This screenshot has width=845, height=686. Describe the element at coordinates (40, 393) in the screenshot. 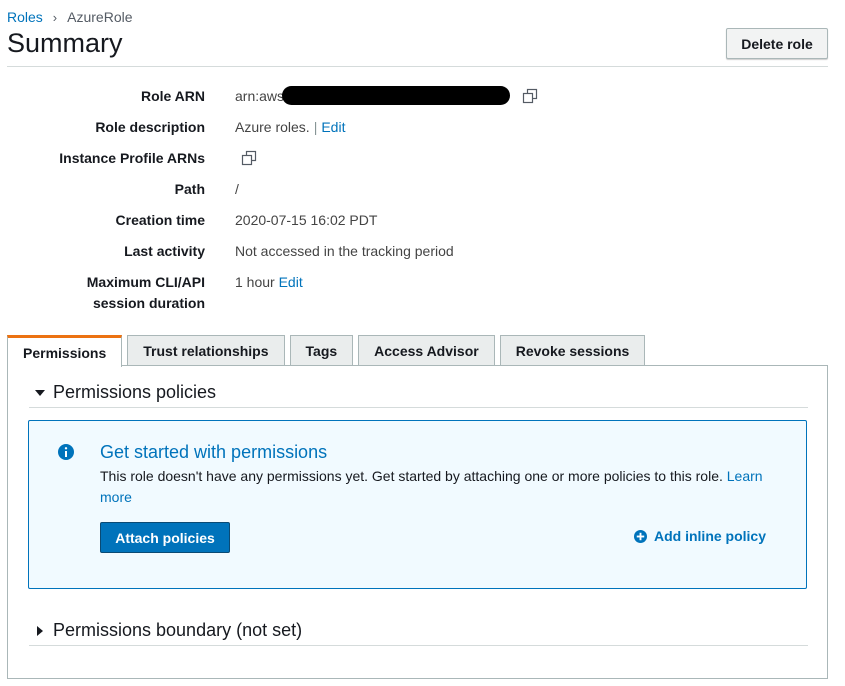

I see `caret-down-icon` at that location.